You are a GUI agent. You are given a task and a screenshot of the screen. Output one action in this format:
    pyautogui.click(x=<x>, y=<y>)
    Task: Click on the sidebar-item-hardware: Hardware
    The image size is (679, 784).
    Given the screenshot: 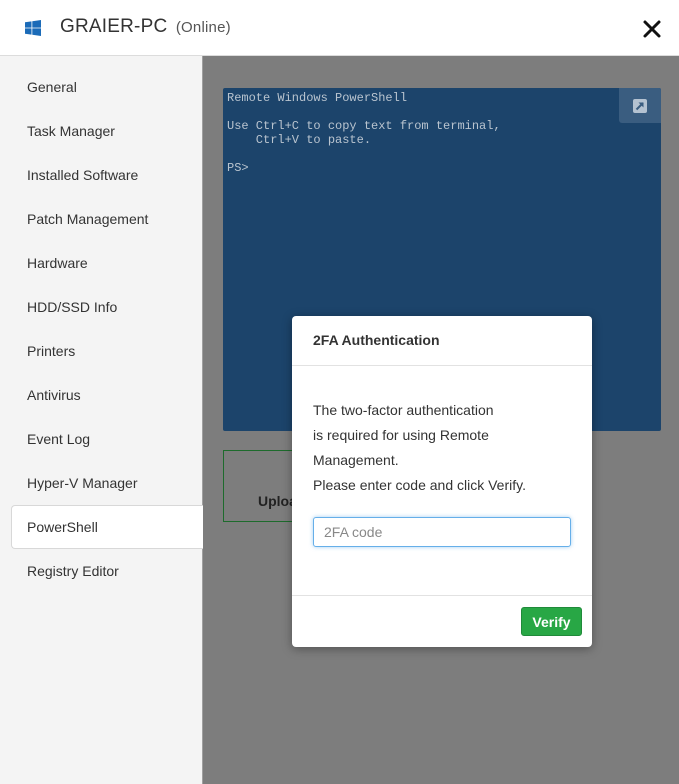 What is the action you would take?
    pyautogui.click(x=101, y=263)
    